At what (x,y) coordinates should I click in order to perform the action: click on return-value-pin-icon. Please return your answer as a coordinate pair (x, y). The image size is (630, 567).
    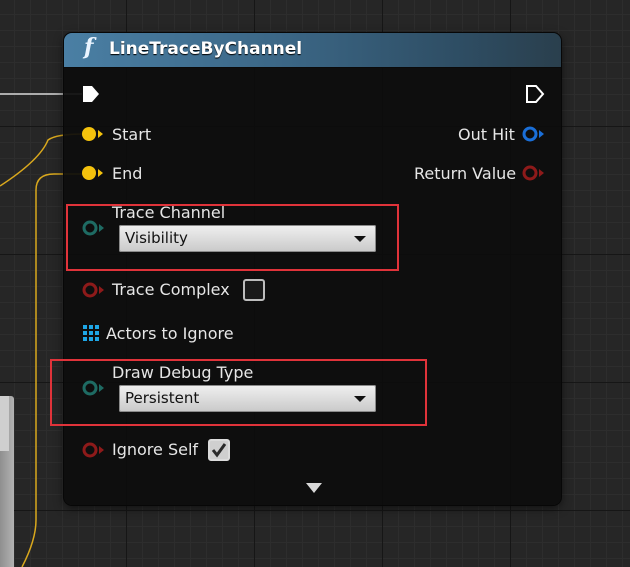
    Looking at the image, I should click on (533, 173).